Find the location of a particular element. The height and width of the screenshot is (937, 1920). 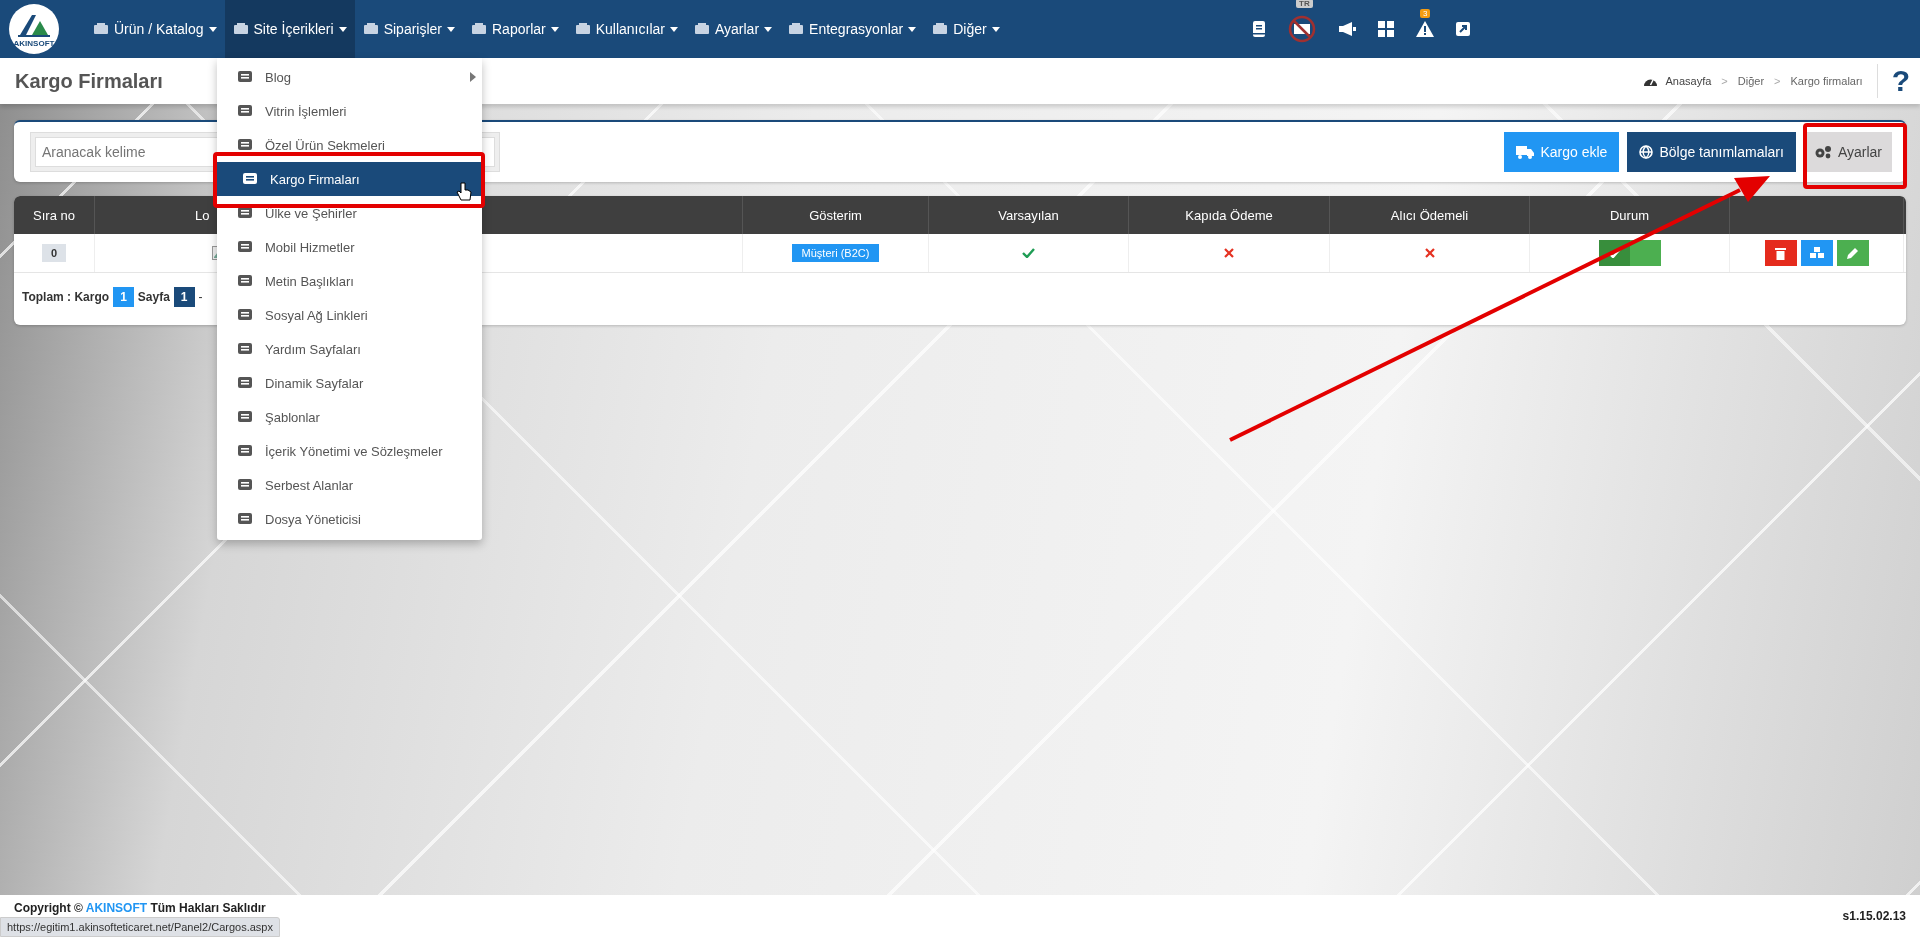

column-header: Varsayılan is located at coordinates (1028, 215).